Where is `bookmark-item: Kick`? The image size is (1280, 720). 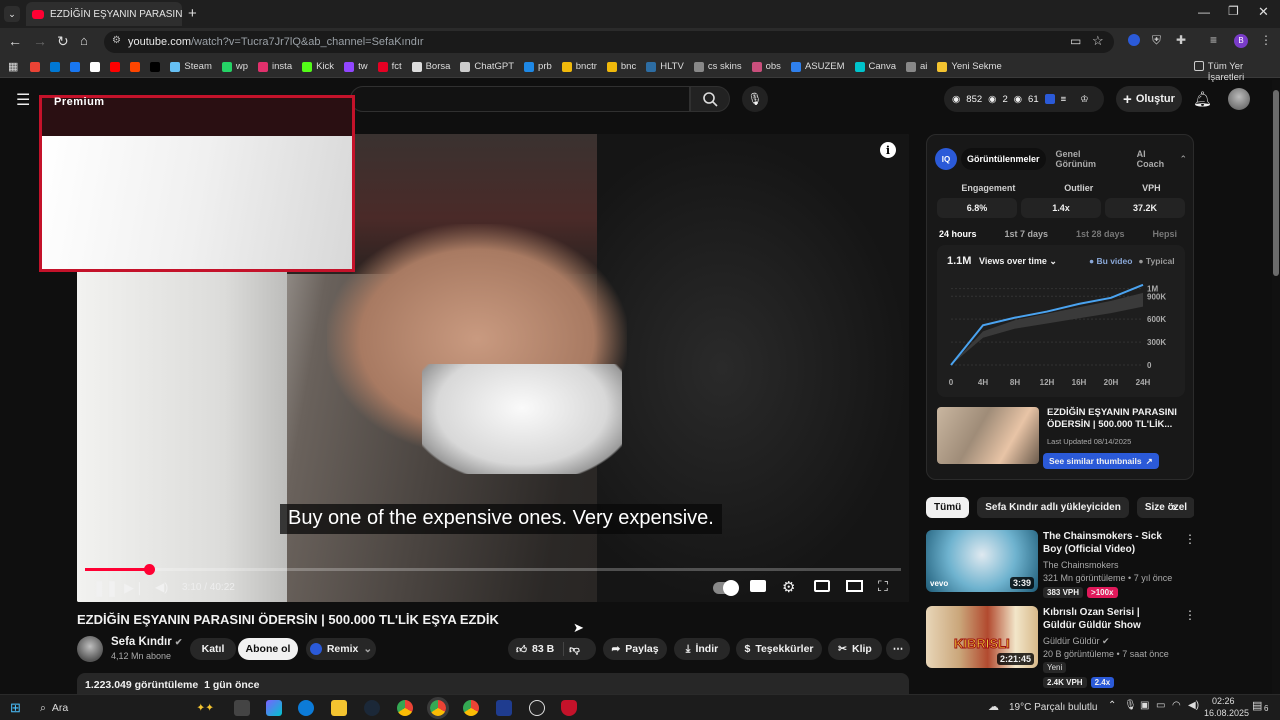 bookmark-item: Kick is located at coordinates (318, 66).